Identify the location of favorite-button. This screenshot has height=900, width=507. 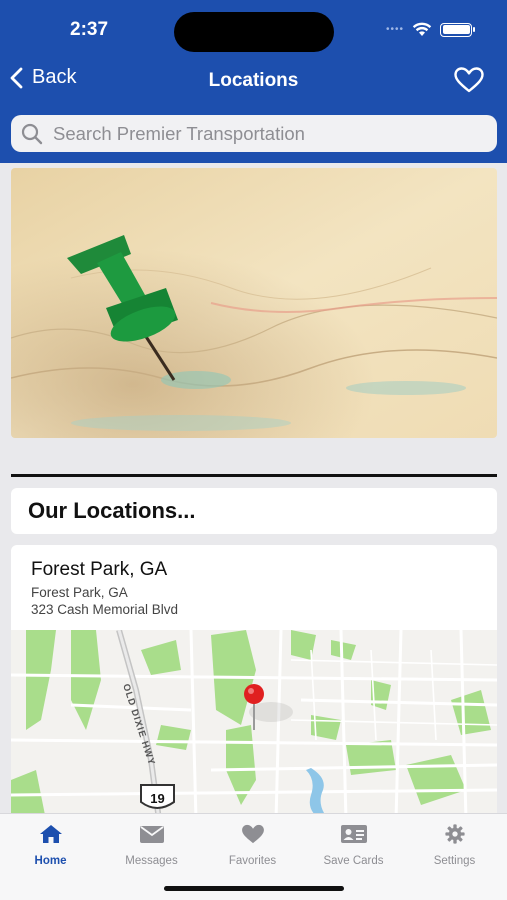
(469, 82).